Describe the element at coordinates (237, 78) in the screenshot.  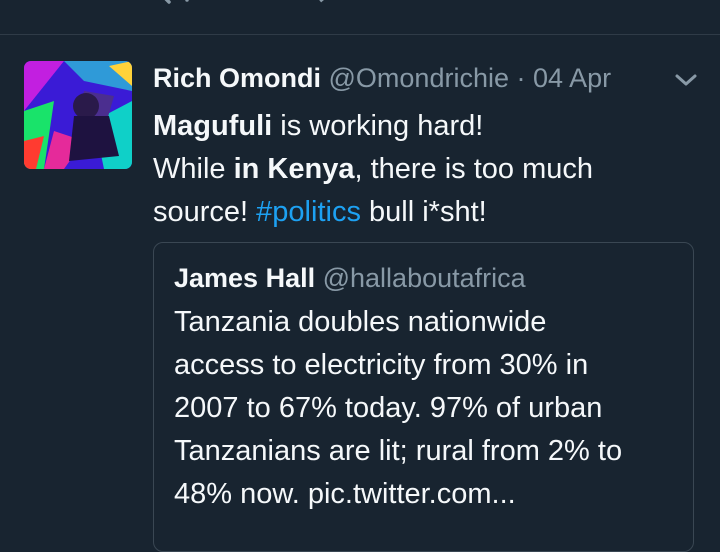
I see `display-name: Rich Omondi` at that location.